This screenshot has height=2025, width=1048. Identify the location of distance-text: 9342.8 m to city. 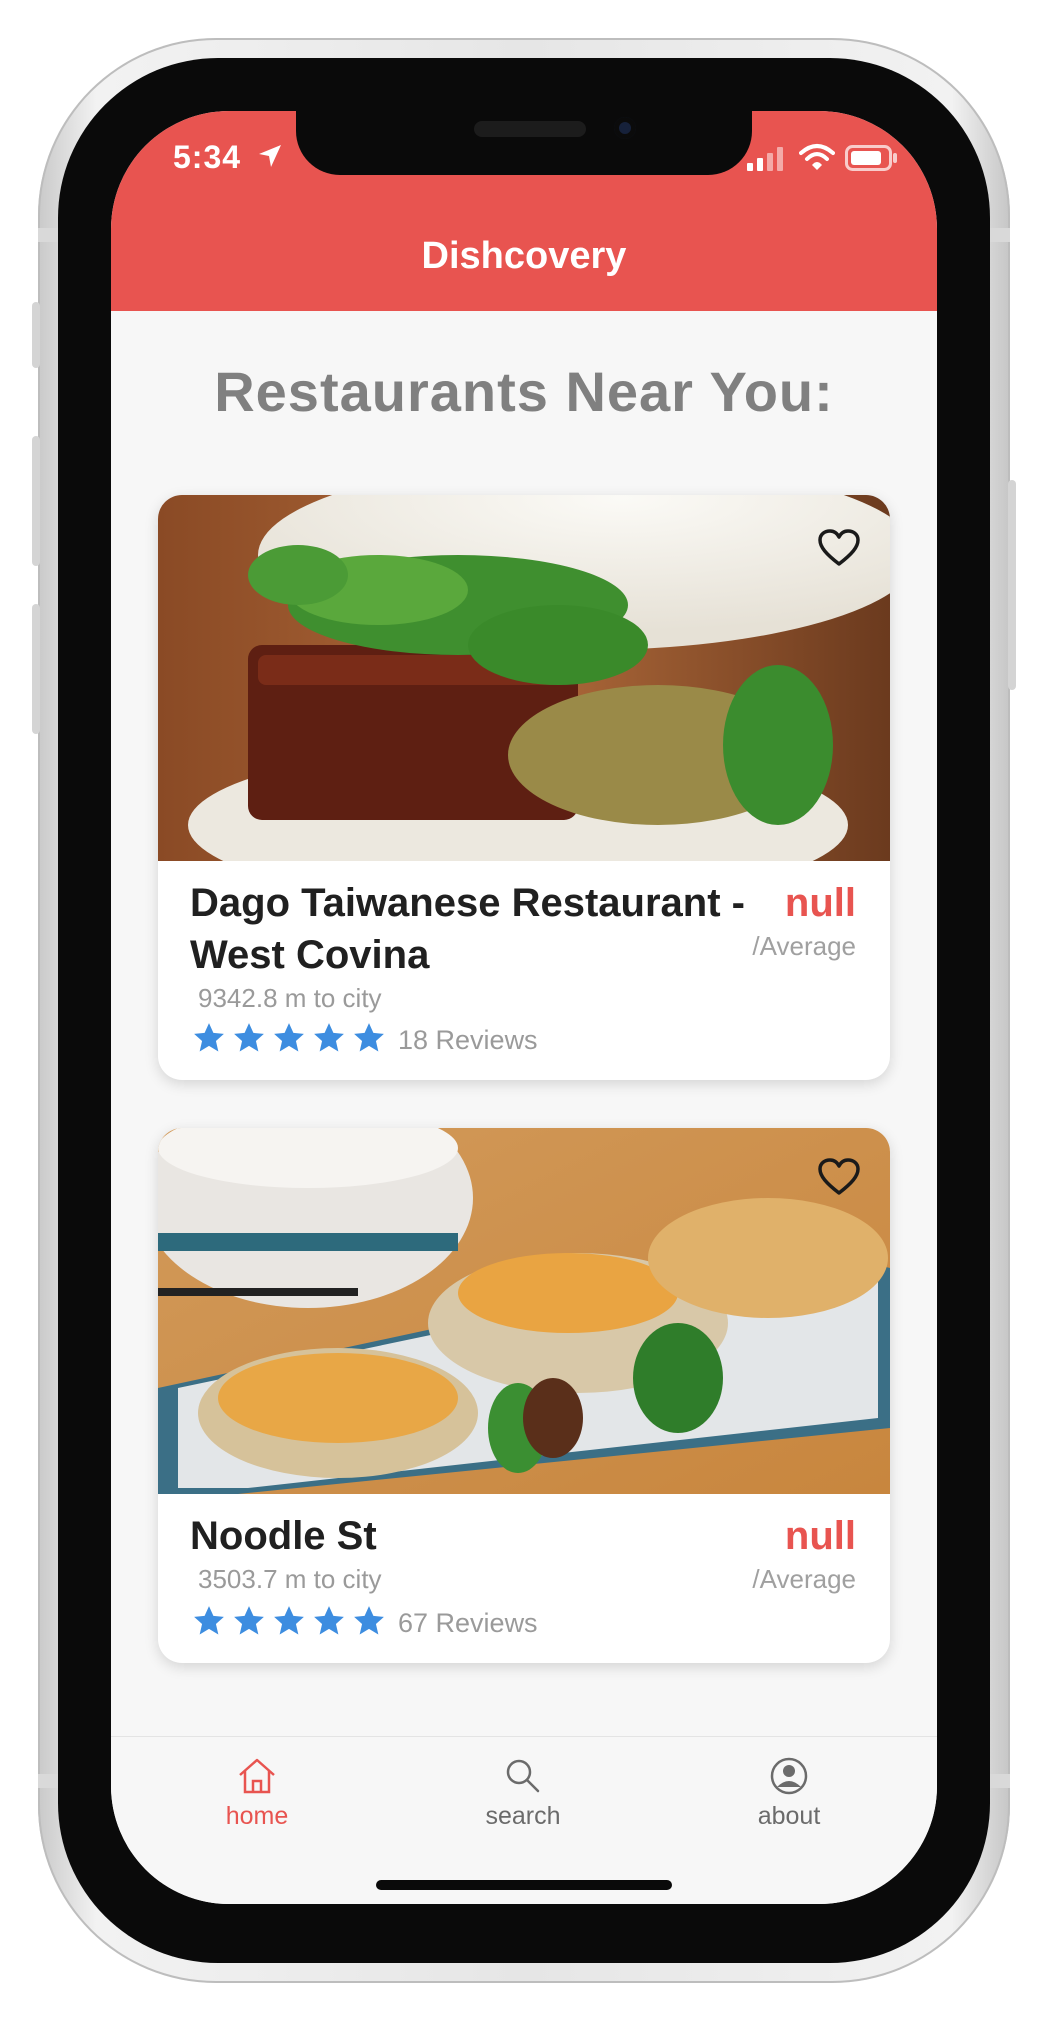
(290, 998).